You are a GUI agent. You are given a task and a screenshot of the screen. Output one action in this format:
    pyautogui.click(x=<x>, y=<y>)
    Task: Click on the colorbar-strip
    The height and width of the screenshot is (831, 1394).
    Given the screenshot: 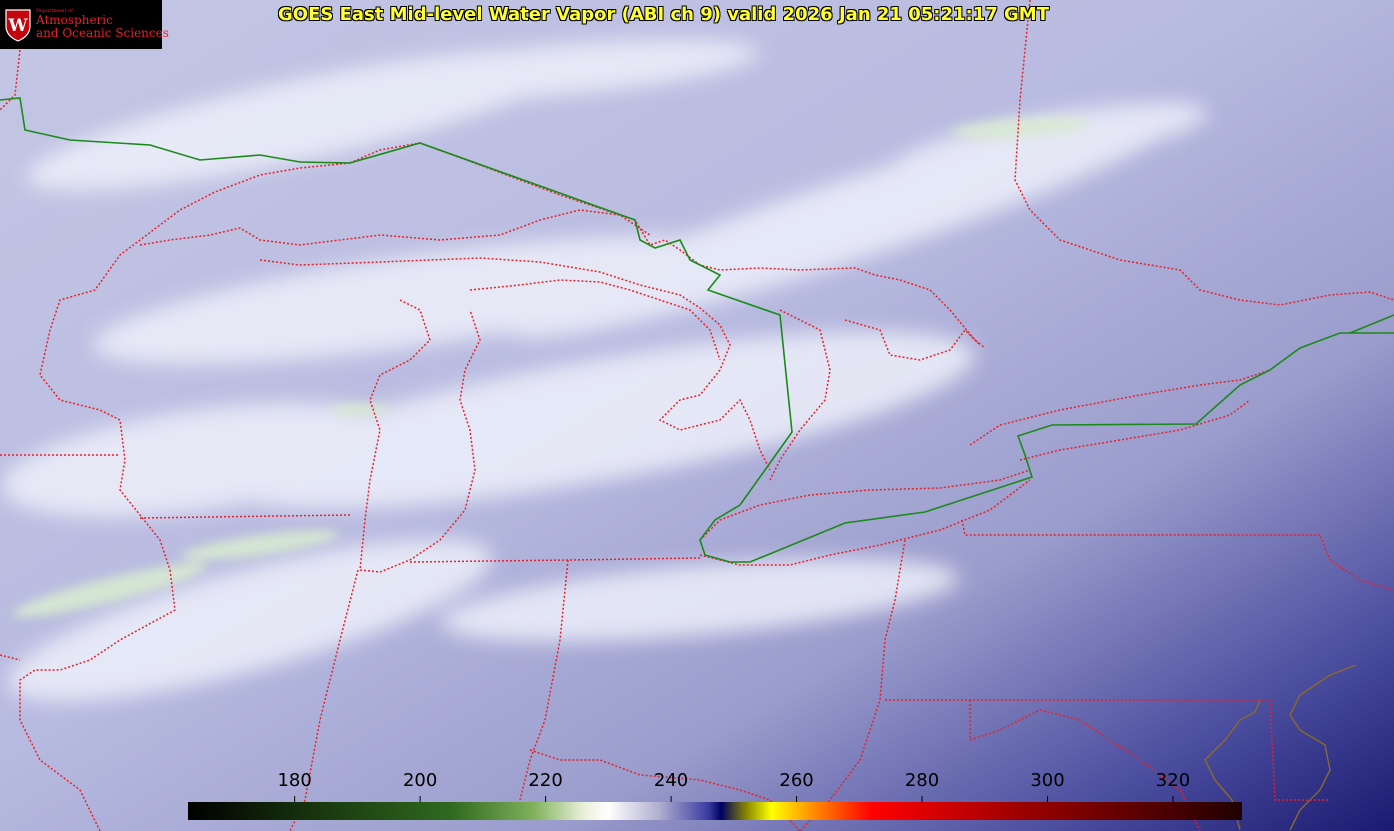 What is the action you would take?
    pyautogui.click(x=715, y=811)
    